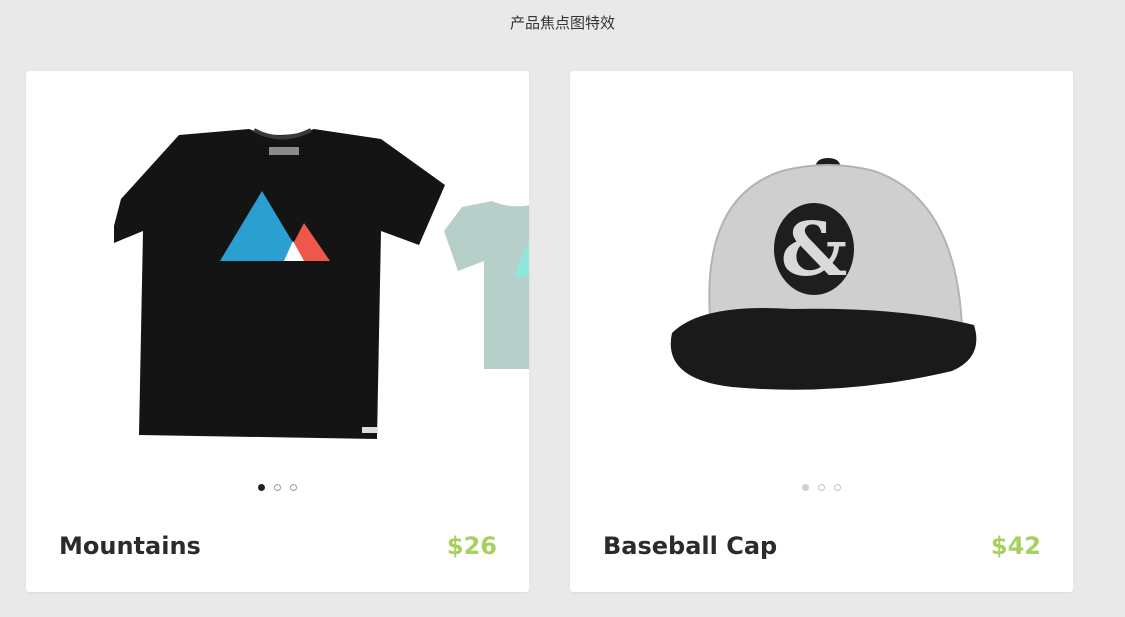  I want to click on product-price: $26, so click(471, 546).